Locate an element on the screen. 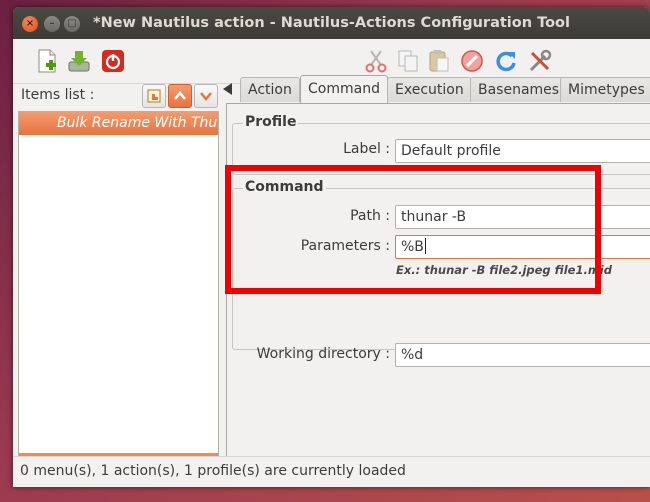  tab-scroll-left-icon is located at coordinates (227, 89).